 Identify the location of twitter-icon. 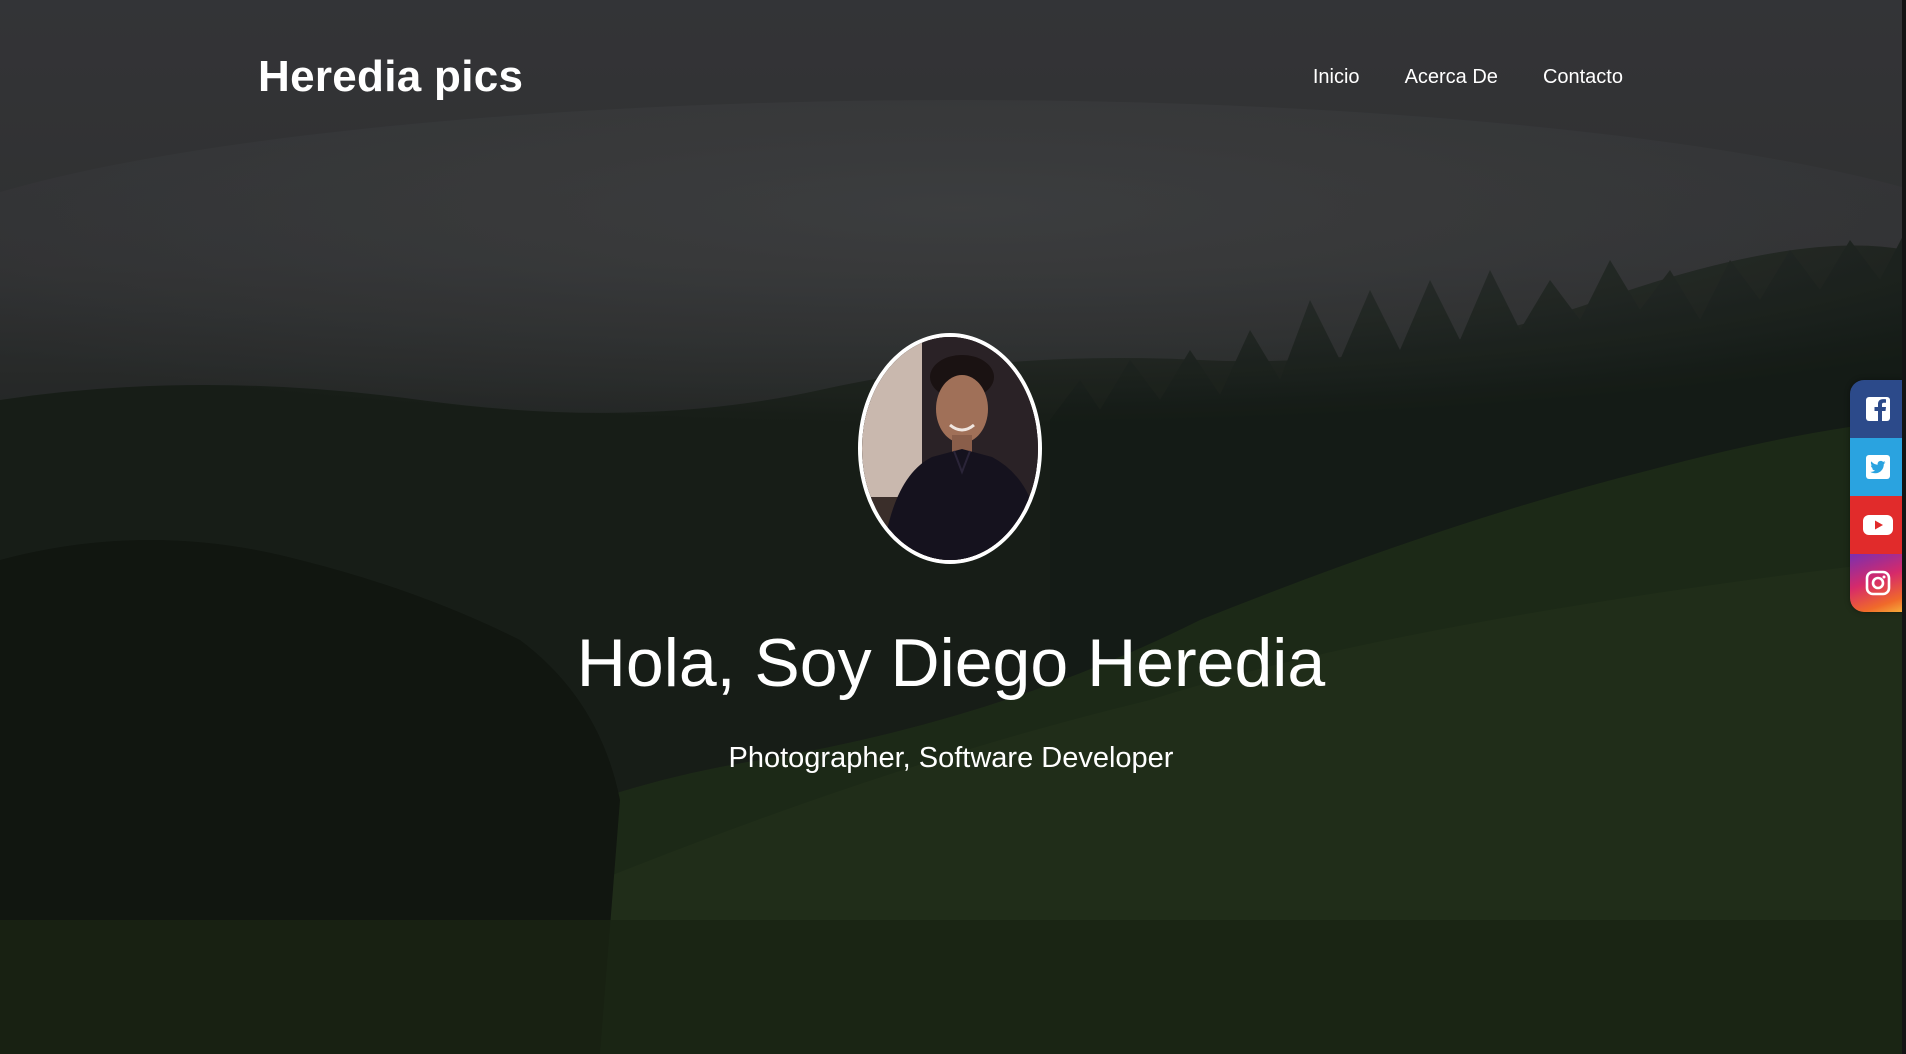
(1878, 467).